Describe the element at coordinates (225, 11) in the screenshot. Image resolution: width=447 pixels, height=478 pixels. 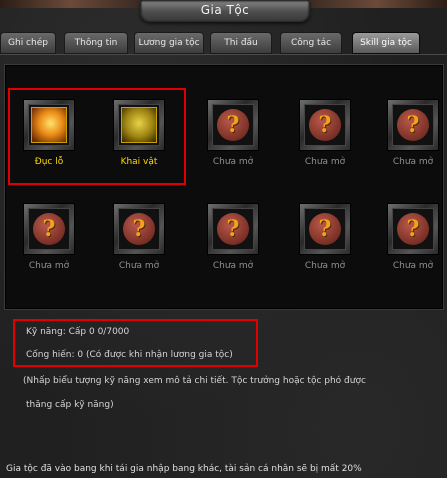
I see `window-title: Gia Tộc` at that location.